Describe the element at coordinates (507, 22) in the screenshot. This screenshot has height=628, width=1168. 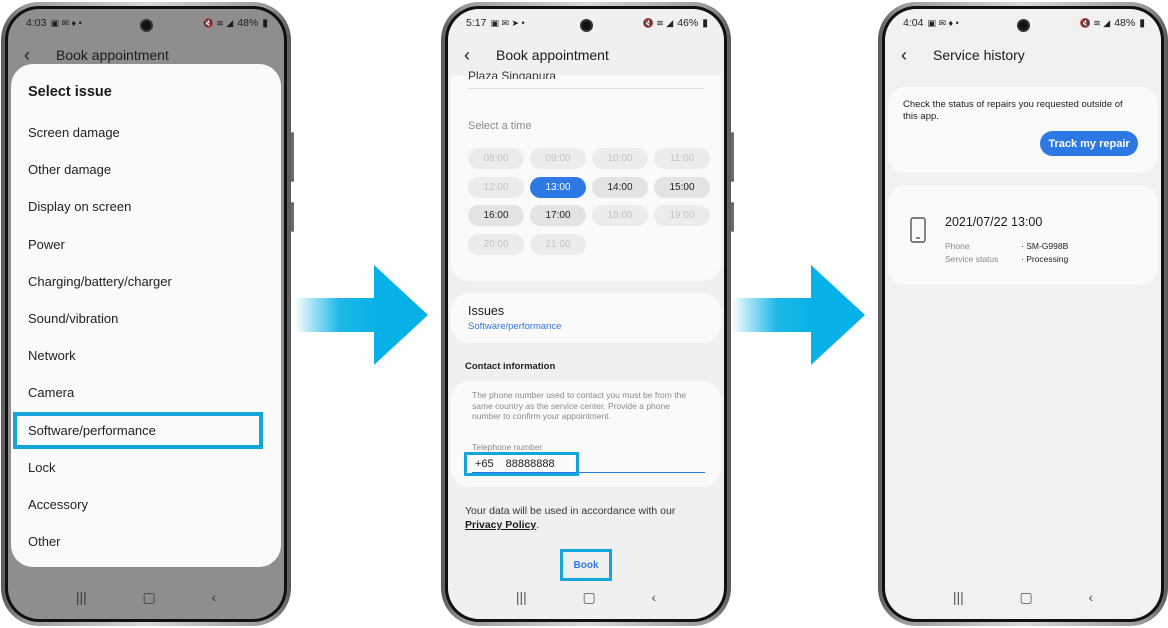
I see `notification-icons: ▣ ✉ ➤ •` at that location.